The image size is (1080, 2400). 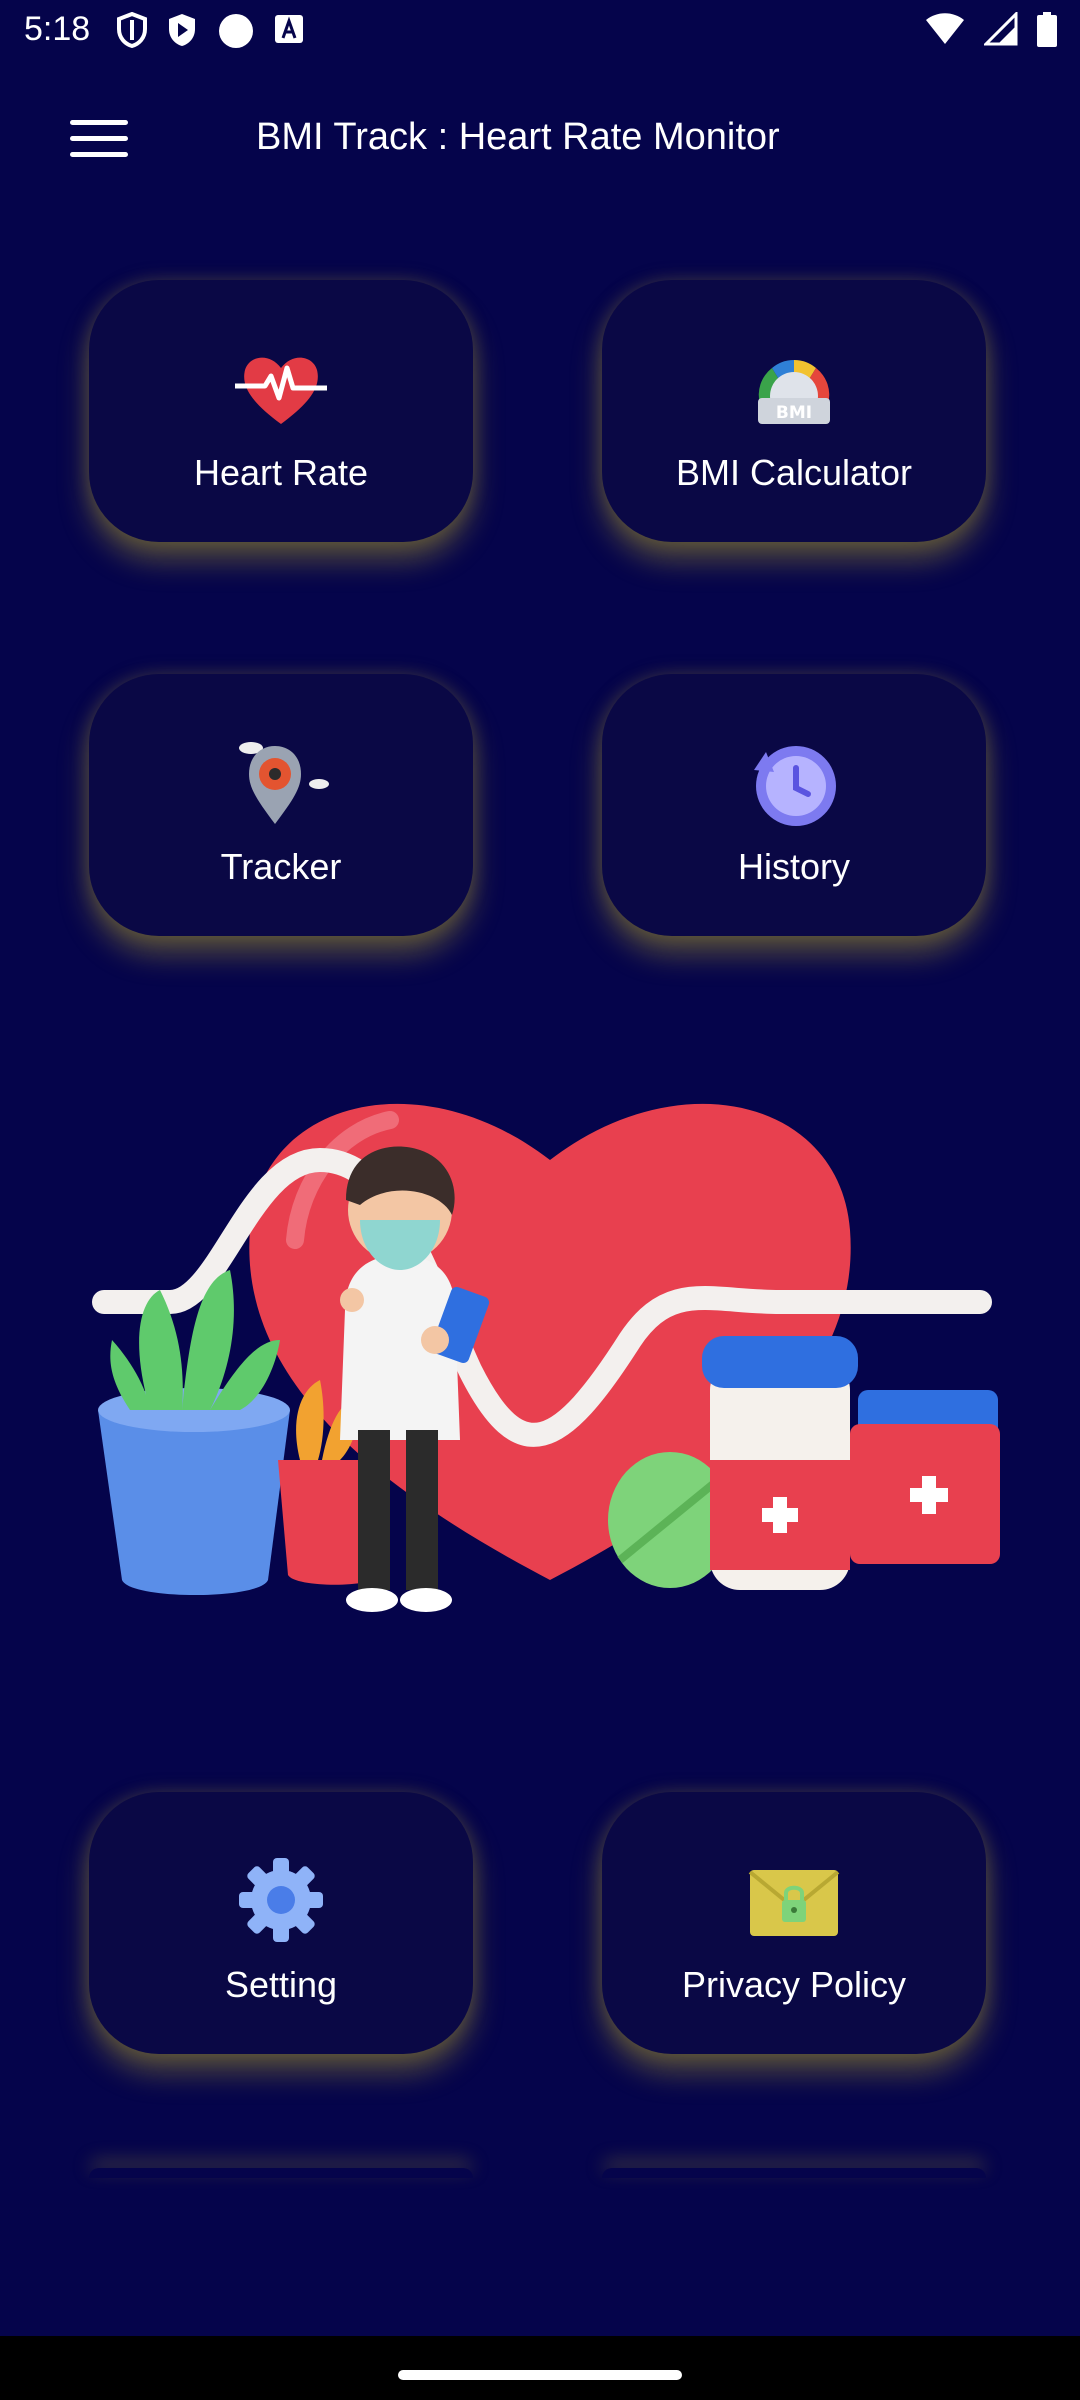 I want to click on battery-icon, so click(x=1047, y=29).